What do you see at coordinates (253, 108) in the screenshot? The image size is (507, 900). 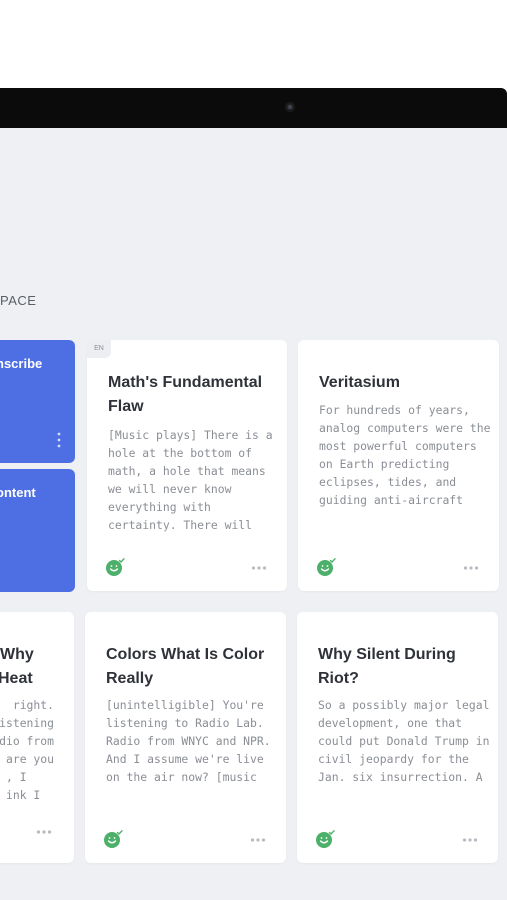 I see `device-bezel` at bounding box center [253, 108].